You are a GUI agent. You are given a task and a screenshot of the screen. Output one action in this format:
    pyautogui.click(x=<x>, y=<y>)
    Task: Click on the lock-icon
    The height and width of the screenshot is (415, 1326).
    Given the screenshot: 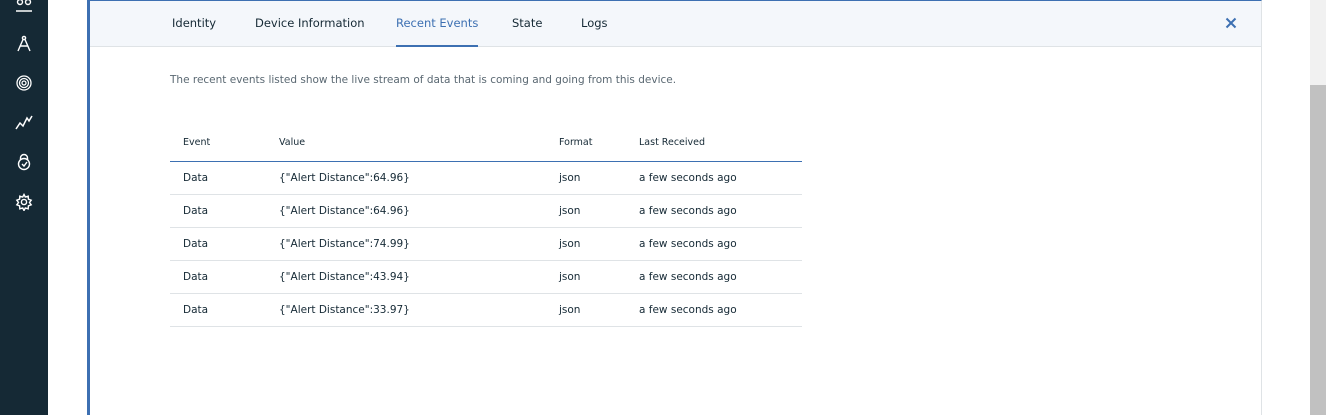 What is the action you would take?
    pyautogui.click(x=24, y=162)
    